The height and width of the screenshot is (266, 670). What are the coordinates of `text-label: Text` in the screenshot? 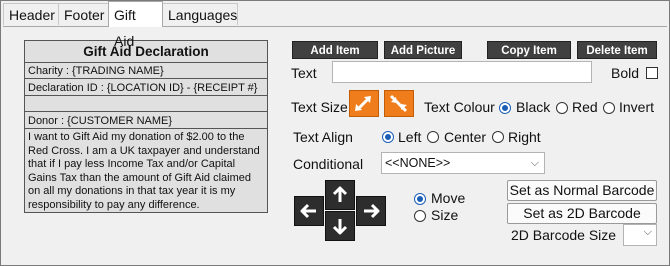 It's located at (304, 73).